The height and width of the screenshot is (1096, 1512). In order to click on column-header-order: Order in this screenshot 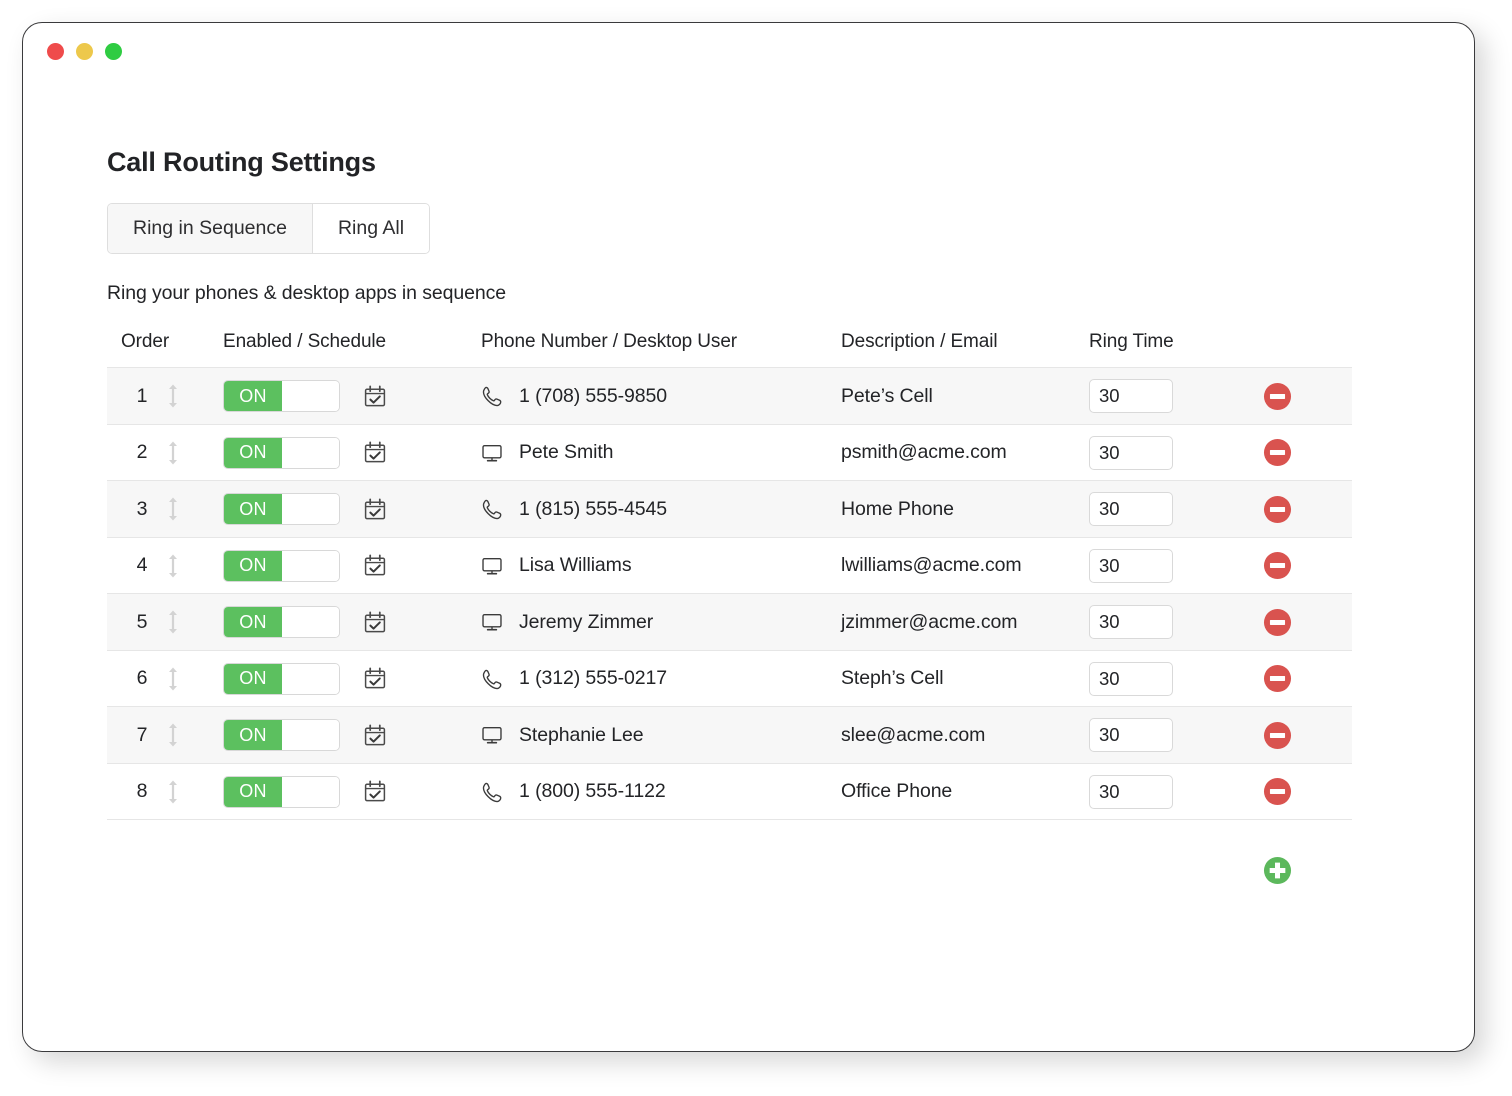, I will do `click(145, 342)`.